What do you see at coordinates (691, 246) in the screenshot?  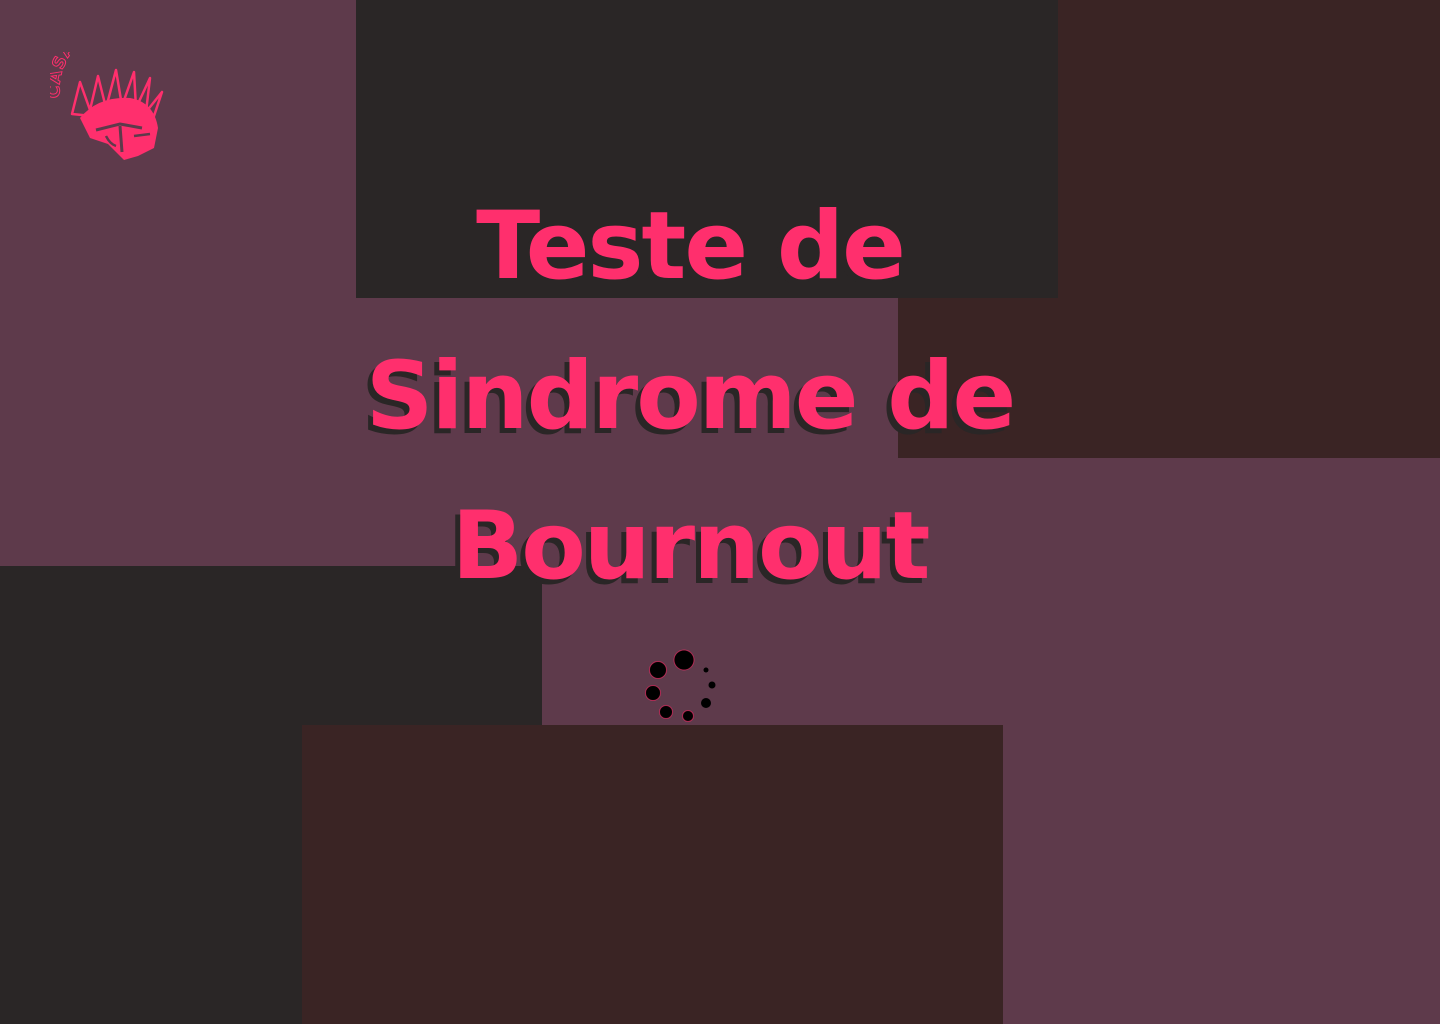 I see `title-line-1: Teste de` at bounding box center [691, 246].